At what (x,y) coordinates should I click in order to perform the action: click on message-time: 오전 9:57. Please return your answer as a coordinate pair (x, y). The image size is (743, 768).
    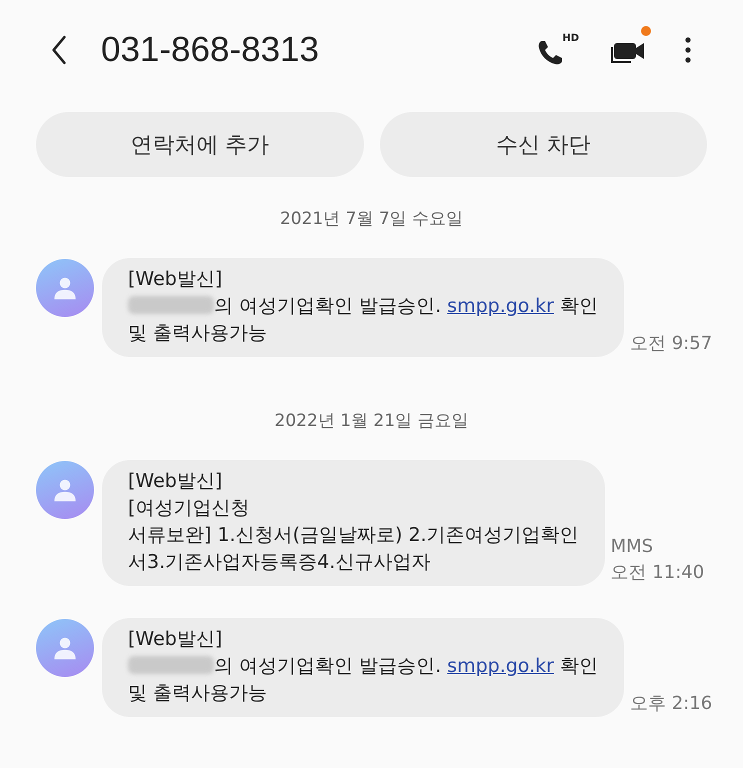
    Looking at the image, I should click on (671, 344).